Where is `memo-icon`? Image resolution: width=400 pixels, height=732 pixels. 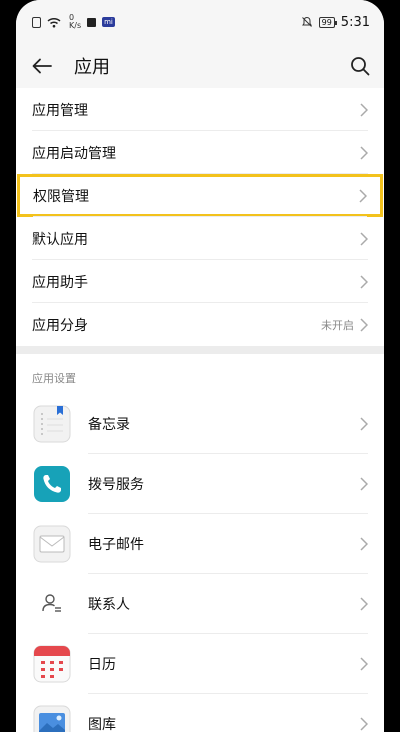 memo-icon is located at coordinates (52, 424).